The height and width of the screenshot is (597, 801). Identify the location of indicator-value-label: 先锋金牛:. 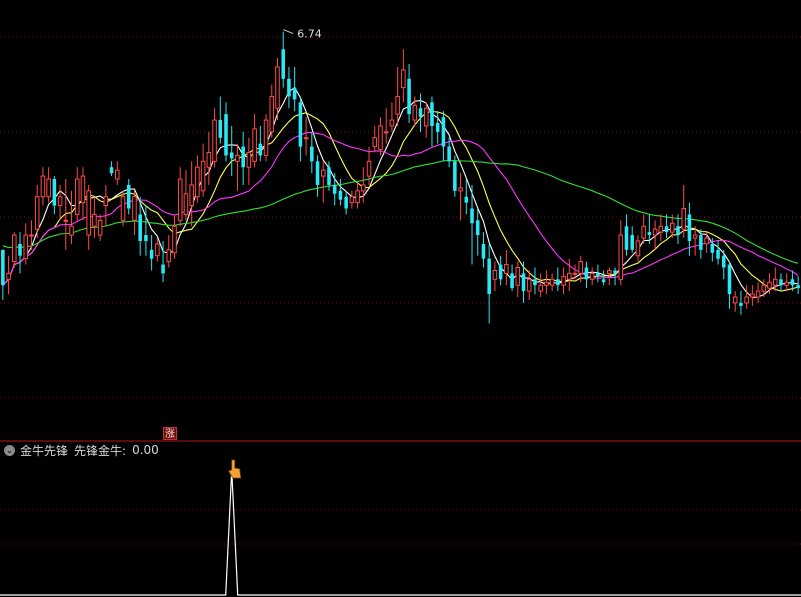
(100, 450).